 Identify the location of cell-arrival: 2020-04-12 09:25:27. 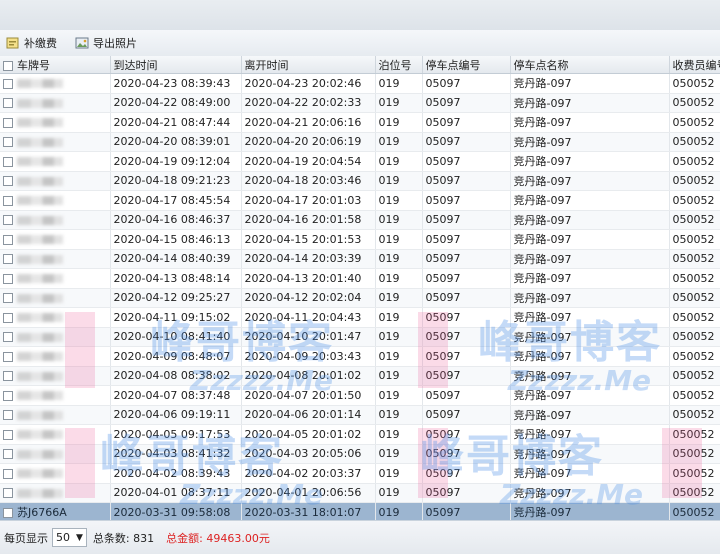
(176, 298).